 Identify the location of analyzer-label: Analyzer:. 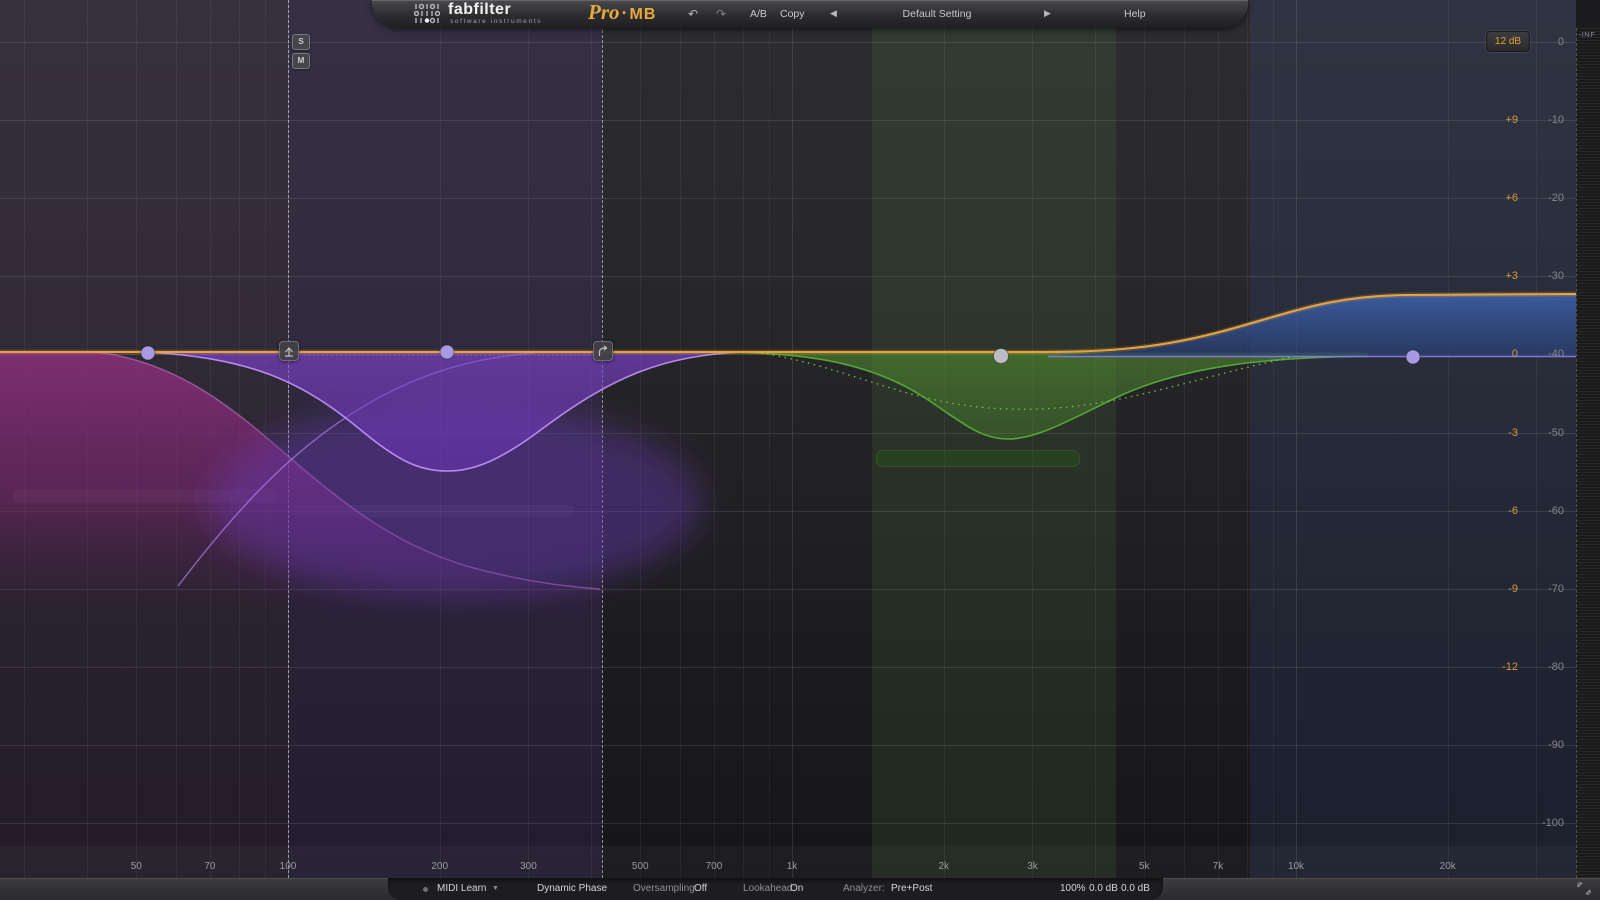
(864, 888).